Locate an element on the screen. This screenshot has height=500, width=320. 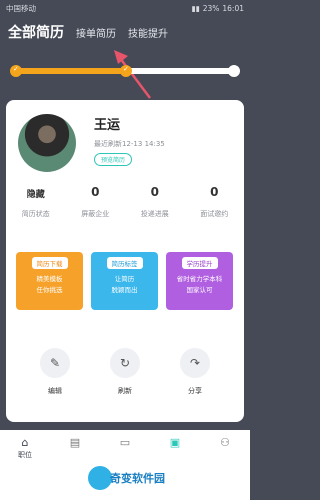
stat-blocked-companies: 0 屏蔽企业 is located at coordinates (96, 202).